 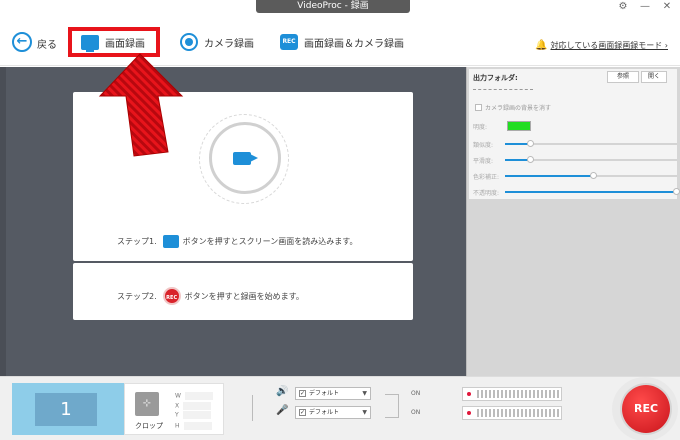 I want to click on speaker-level-meter, so click(x=512, y=394).